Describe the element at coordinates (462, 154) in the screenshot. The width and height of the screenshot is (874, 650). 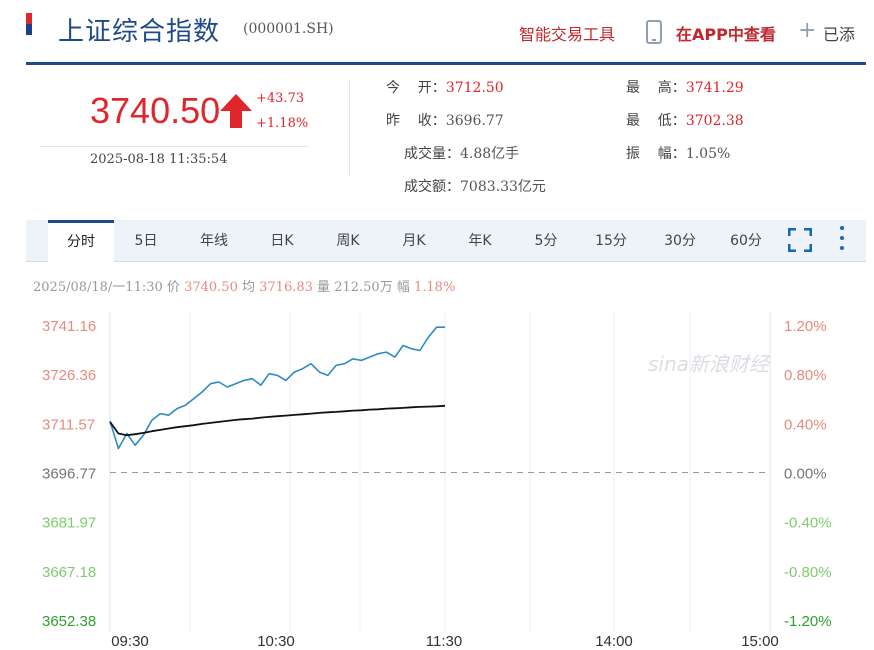
I see `stat-volume: 成交量：4.88亿手` at that location.